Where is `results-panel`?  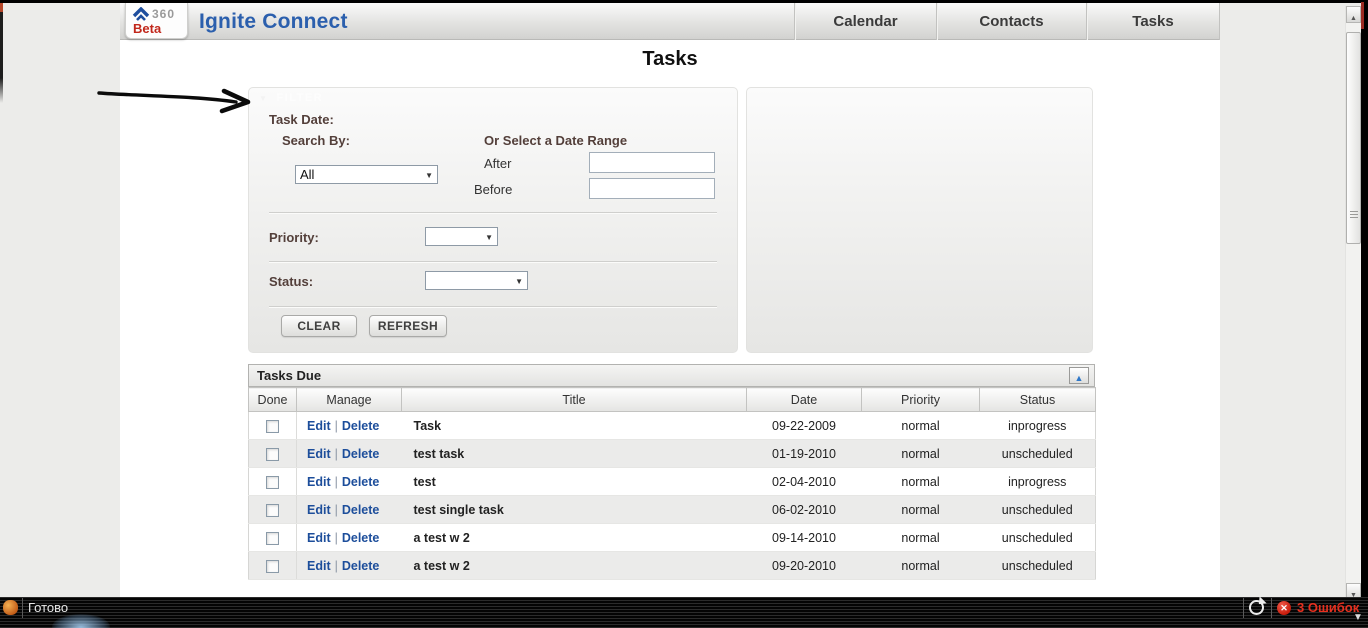
results-panel is located at coordinates (919, 220).